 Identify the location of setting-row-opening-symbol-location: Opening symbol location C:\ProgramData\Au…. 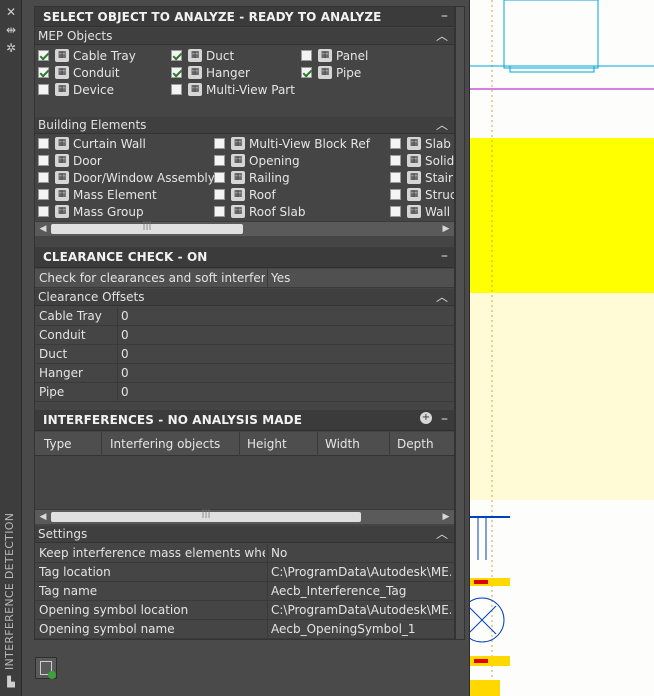
(244, 610).